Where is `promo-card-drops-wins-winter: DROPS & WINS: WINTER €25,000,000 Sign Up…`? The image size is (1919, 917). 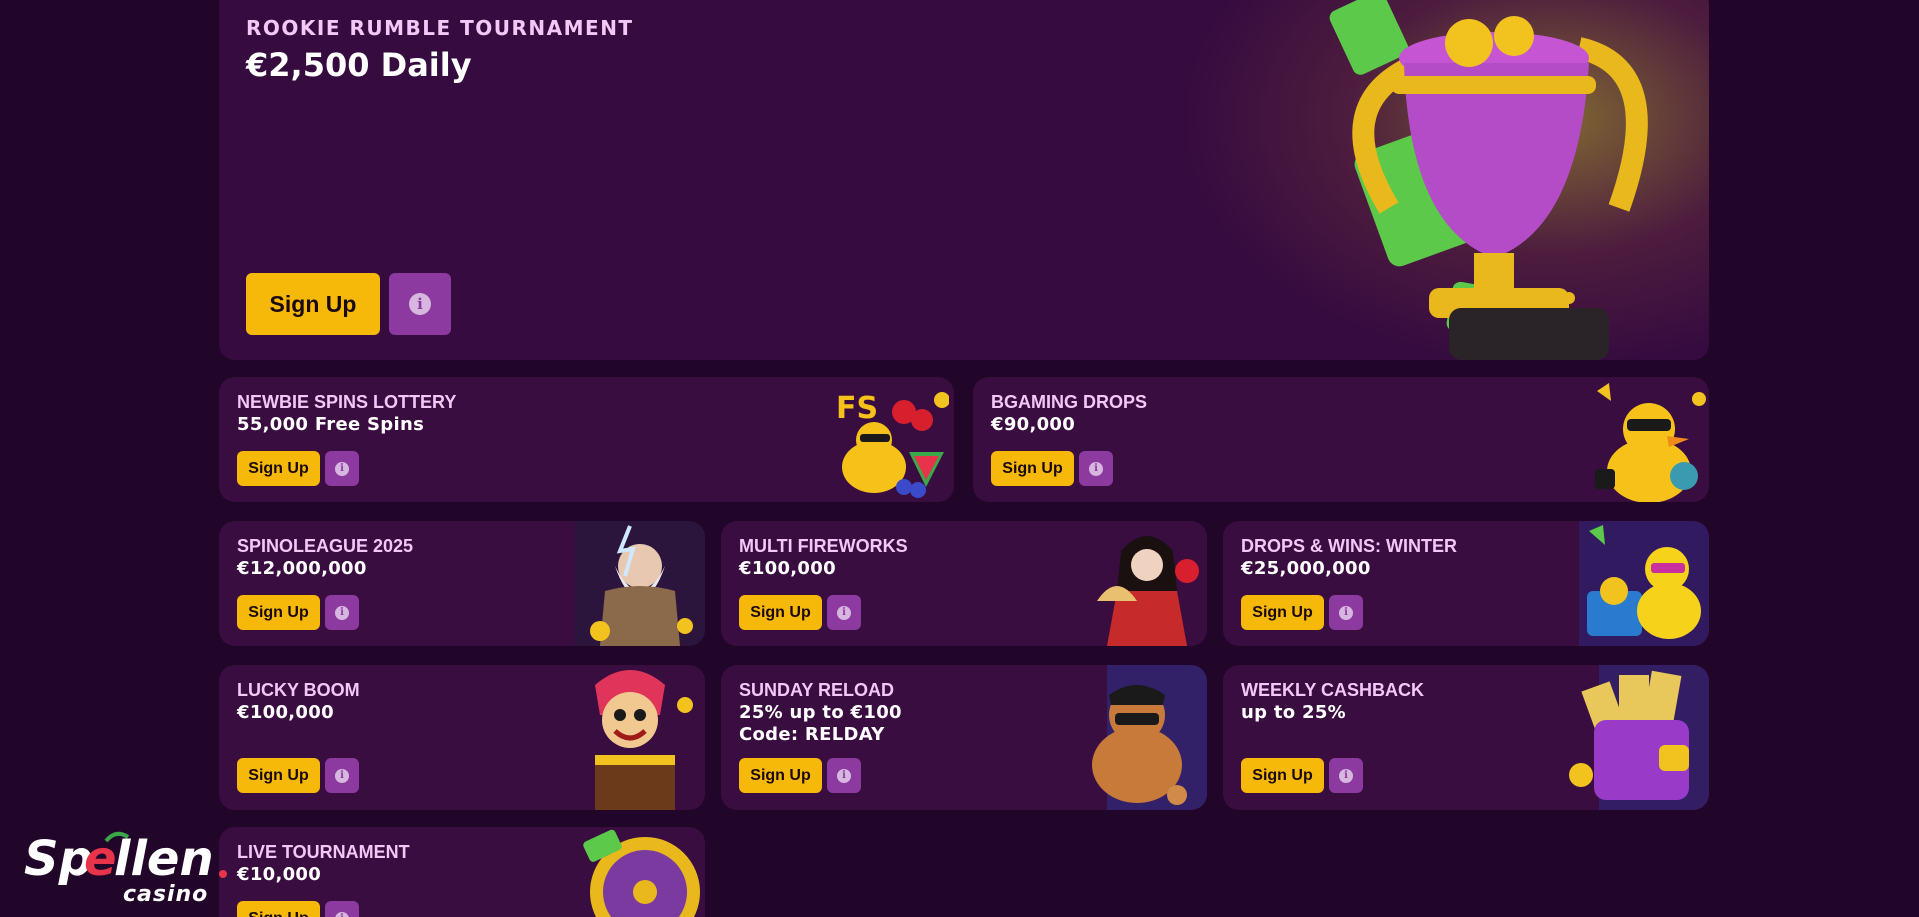 promo-card-drops-wins-winter: DROPS & WINS: WINTER €25,000,000 Sign Up… is located at coordinates (1466, 583).